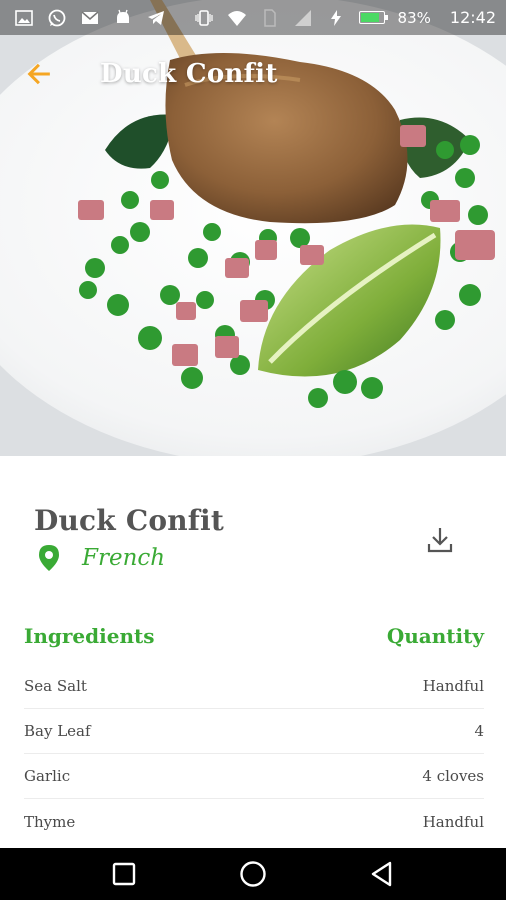  I want to click on location-pin-icon, so click(49, 558).